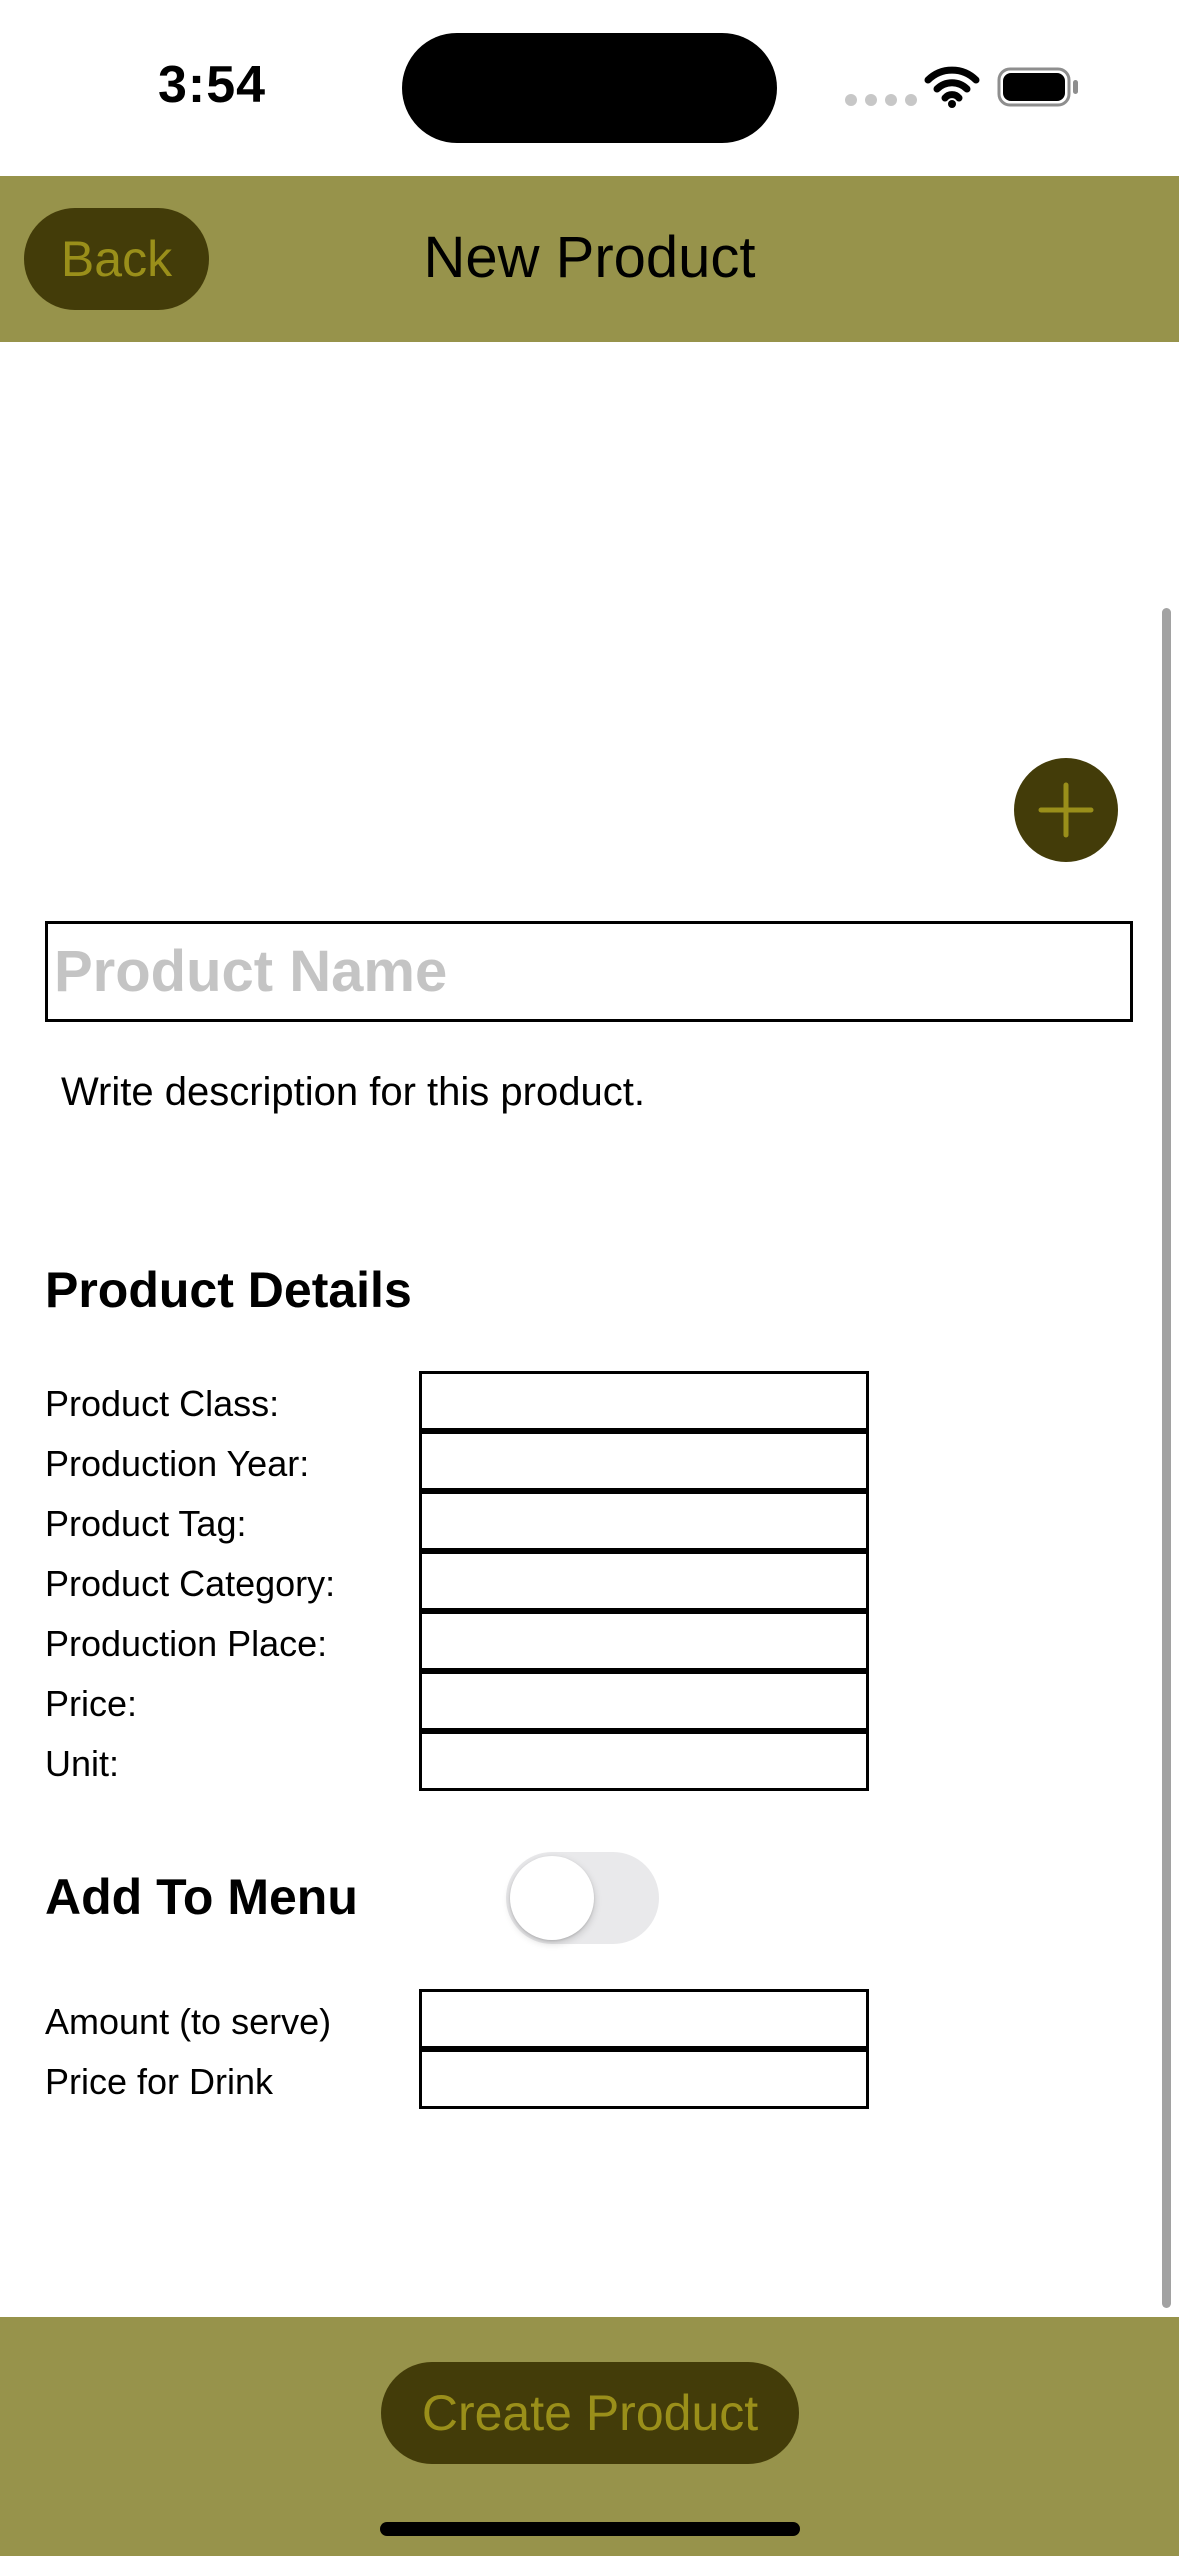 The height and width of the screenshot is (2556, 1179). Describe the element at coordinates (162, 1403) in the screenshot. I see `product-class-label: Product Class:` at that location.